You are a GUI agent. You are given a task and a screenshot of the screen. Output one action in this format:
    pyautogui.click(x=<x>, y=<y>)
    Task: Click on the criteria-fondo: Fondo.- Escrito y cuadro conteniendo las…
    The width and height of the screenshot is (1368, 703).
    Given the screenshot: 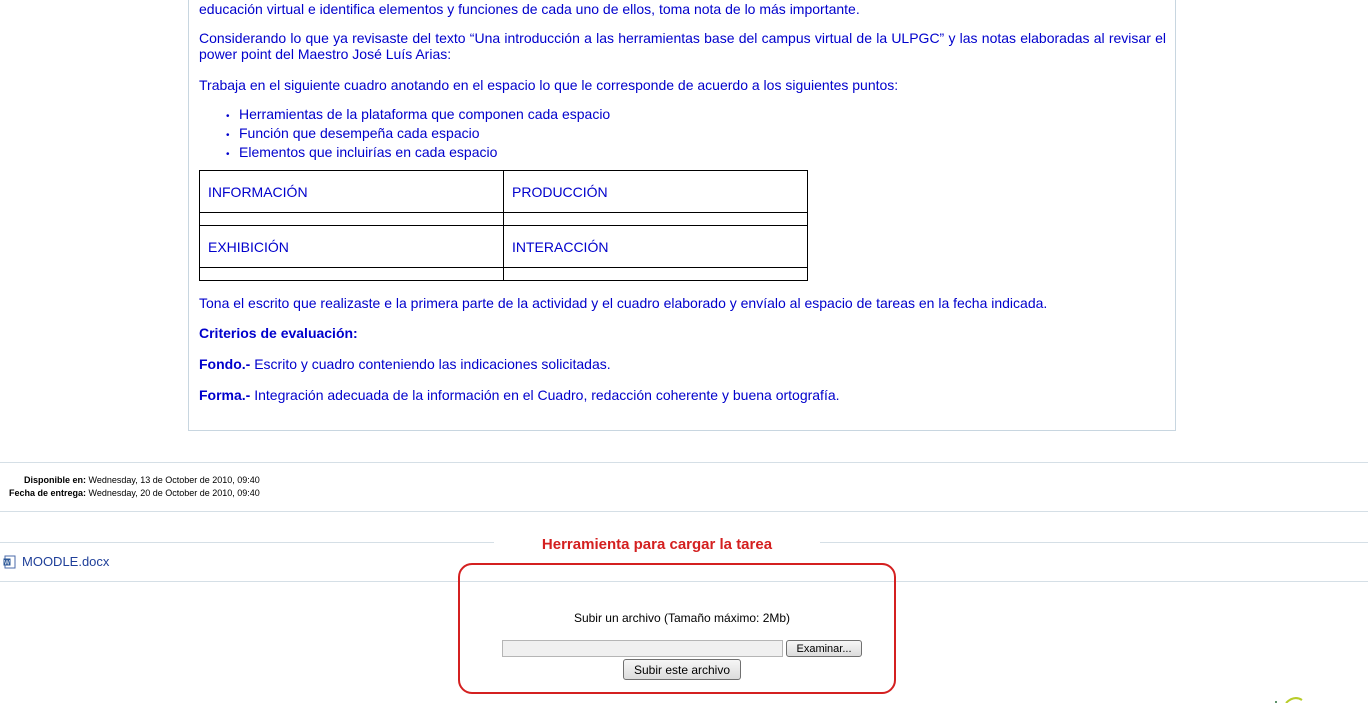 What is the action you would take?
    pyautogui.click(x=405, y=364)
    